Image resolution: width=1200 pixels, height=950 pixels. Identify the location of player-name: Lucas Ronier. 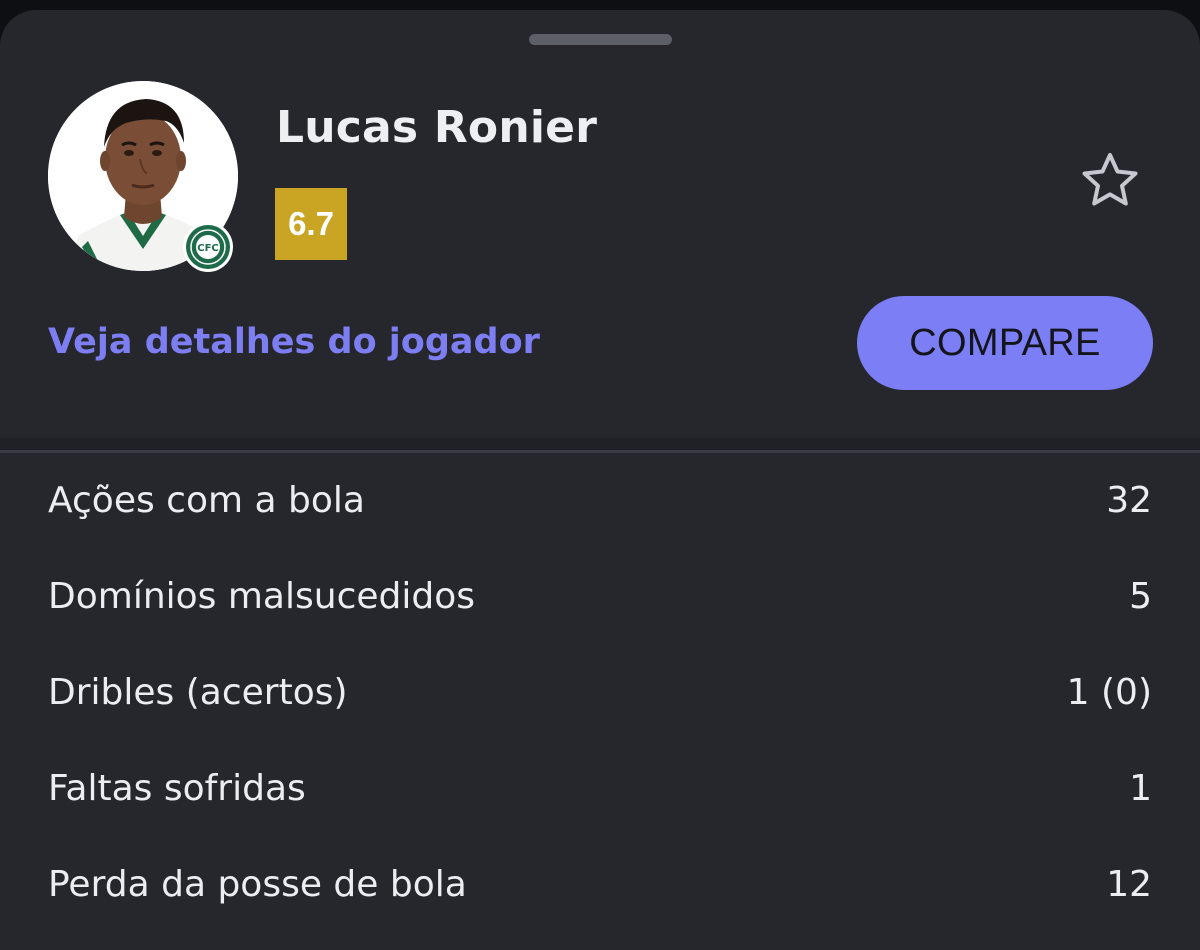
(437, 127).